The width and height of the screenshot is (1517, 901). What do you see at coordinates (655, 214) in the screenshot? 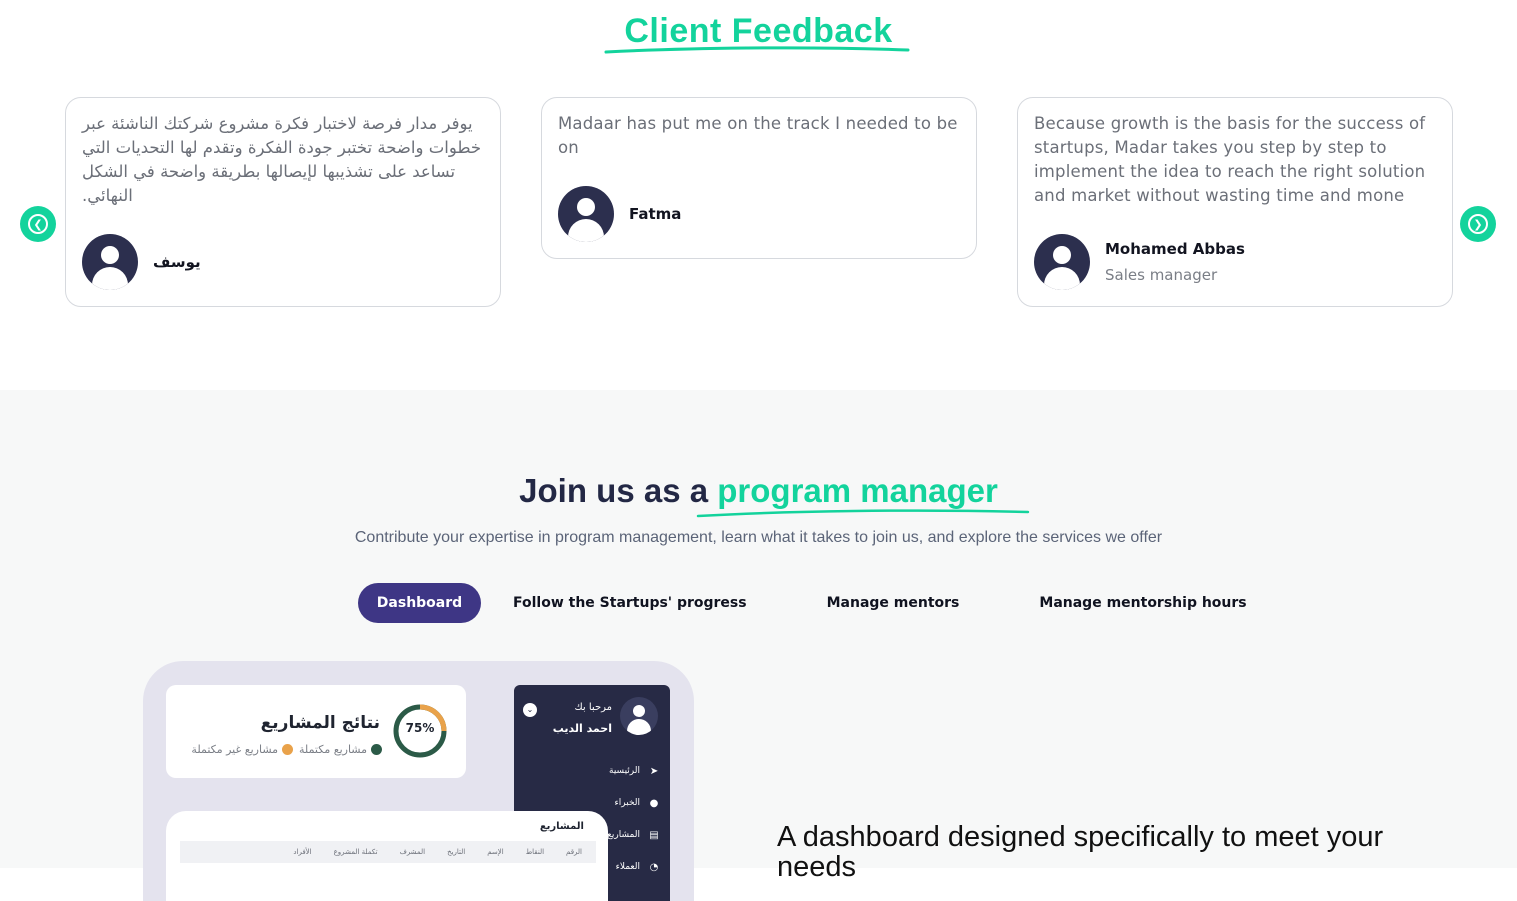
I see `author-name: Fatma` at bounding box center [655, 214].